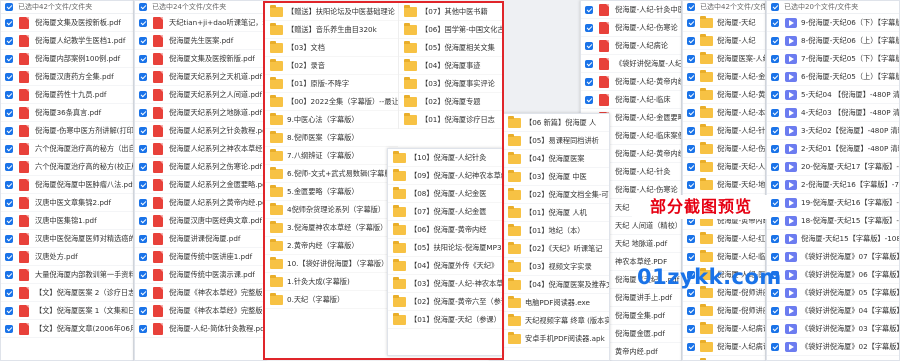 The height and width of the screenshot is (361, 900). Describe the element at coordinates (450, 102) in the screenshot. I see `folder-row: 【02】倪海厦专题` at that location.